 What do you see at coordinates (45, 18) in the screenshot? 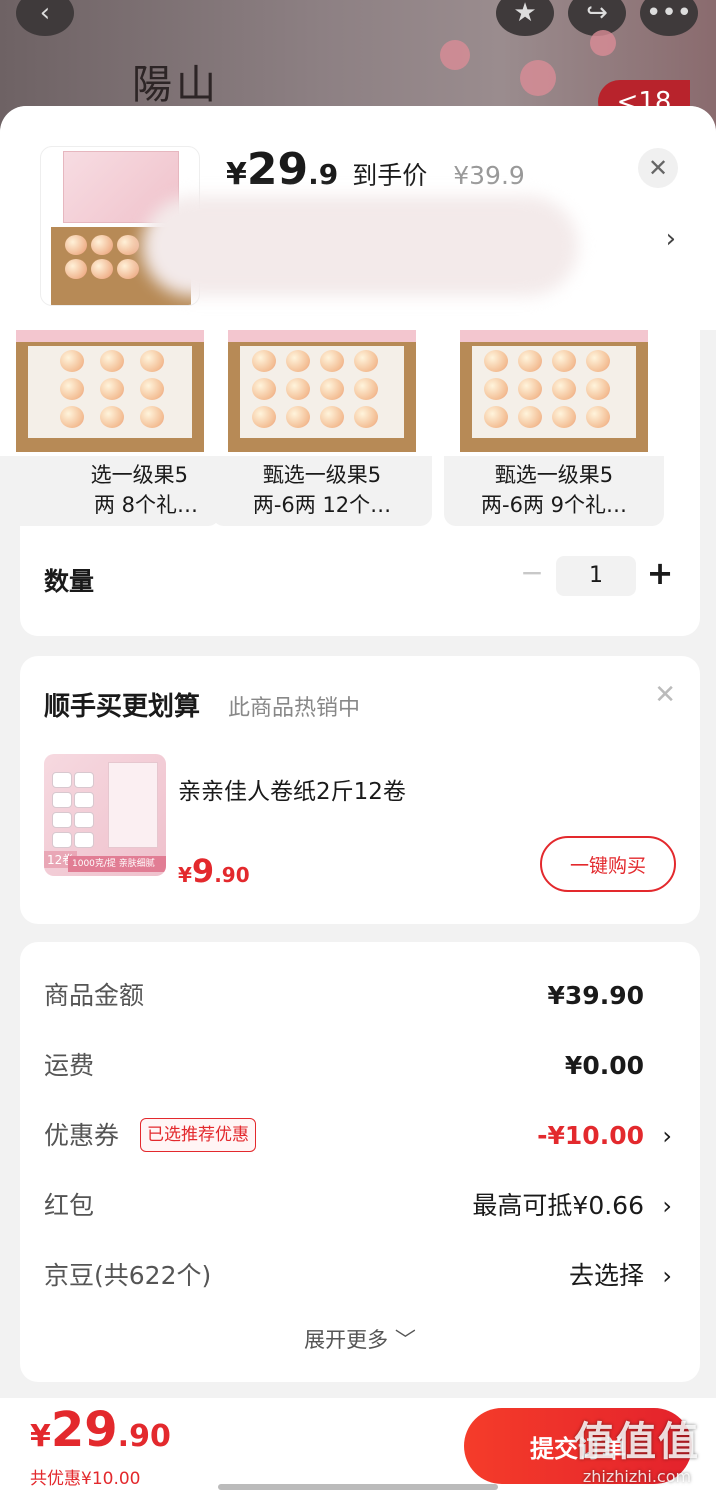
I see `back-icon: ‹` at bounding box center [45, 18].